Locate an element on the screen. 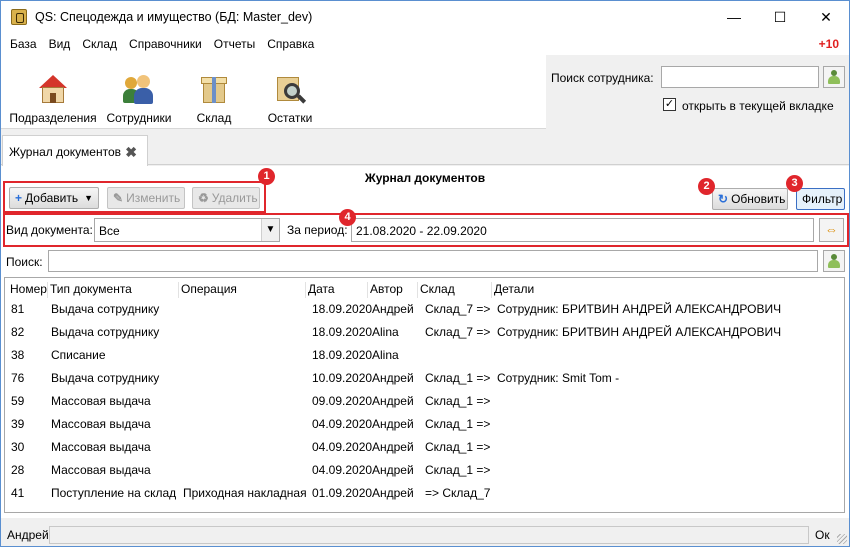  status-state: Ок is located at coordinates (822, 535).